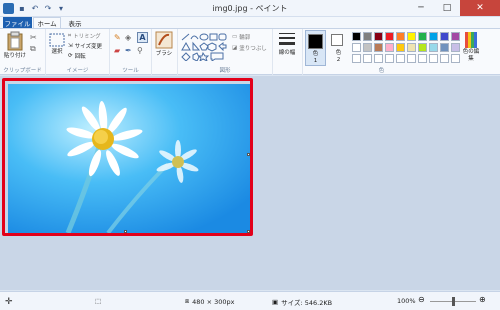 Image resolution: width=500 pixels, height=310 pixels. I want to click on file-size: ▣ サイズ: 546.2KB, so click(302, 302).